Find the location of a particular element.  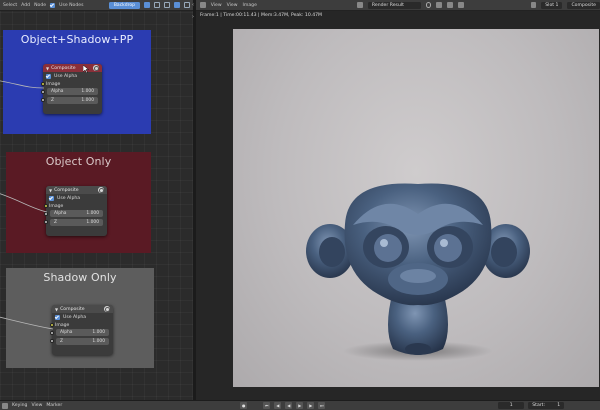

image-name-field: Render Result is located at coordinates (394, 5).